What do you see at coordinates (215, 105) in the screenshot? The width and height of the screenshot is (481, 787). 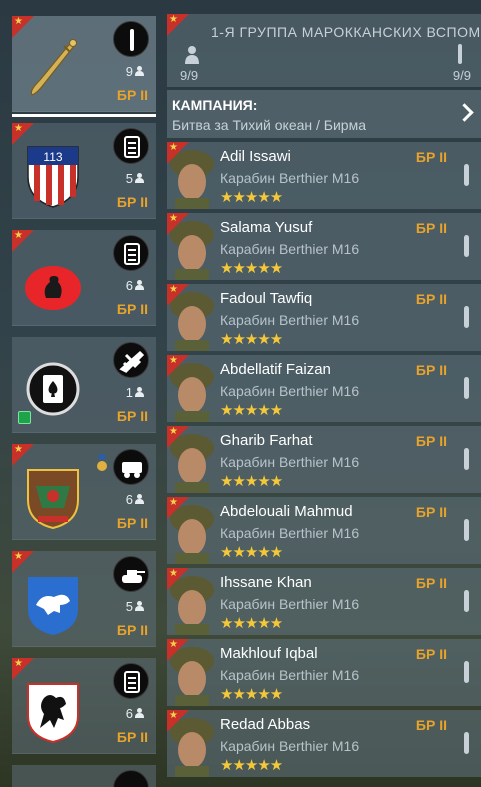 I see `campaign-label: КАМПАНИЯ:` at bounding box center [215, 105].